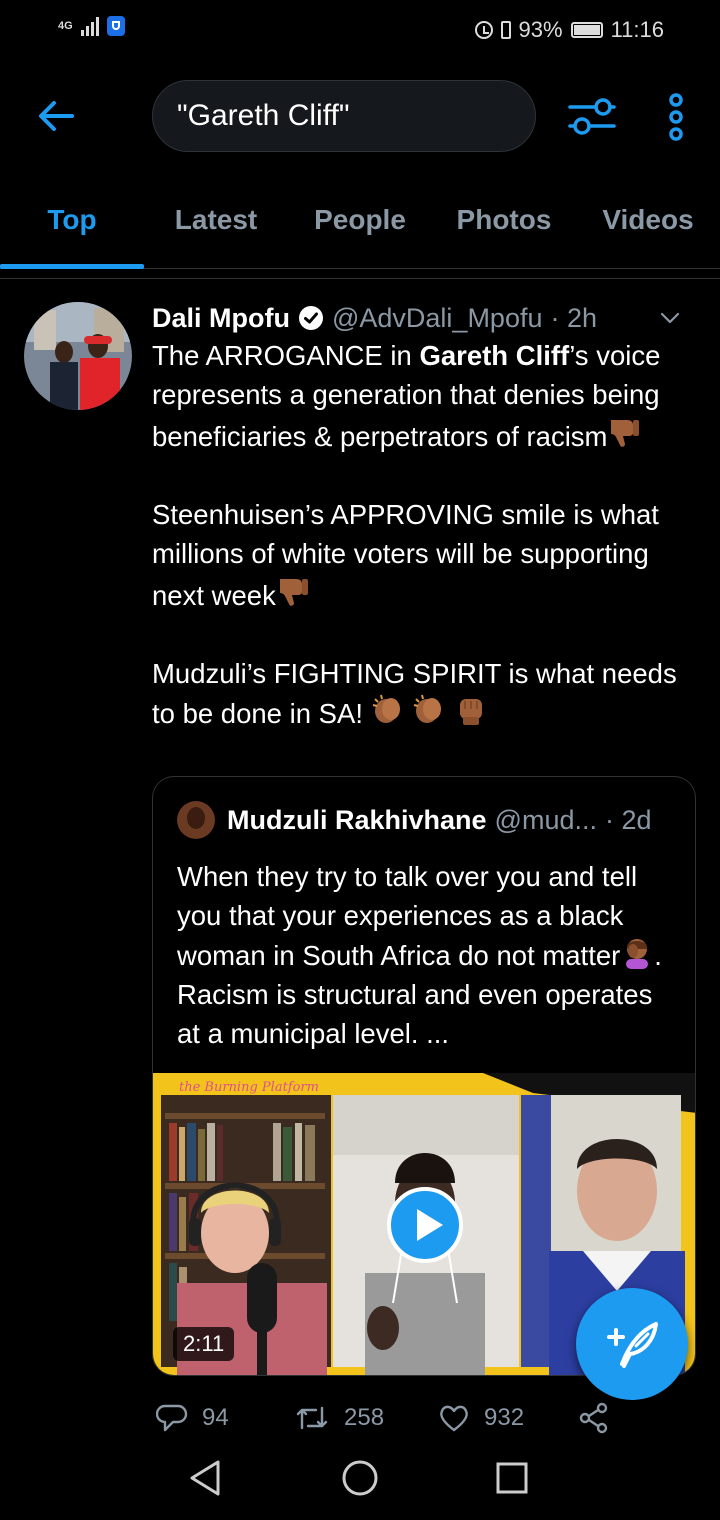 The width and height of the screenshot is (720, 1520). I want to click on sliders-icon, so click(592, 116).